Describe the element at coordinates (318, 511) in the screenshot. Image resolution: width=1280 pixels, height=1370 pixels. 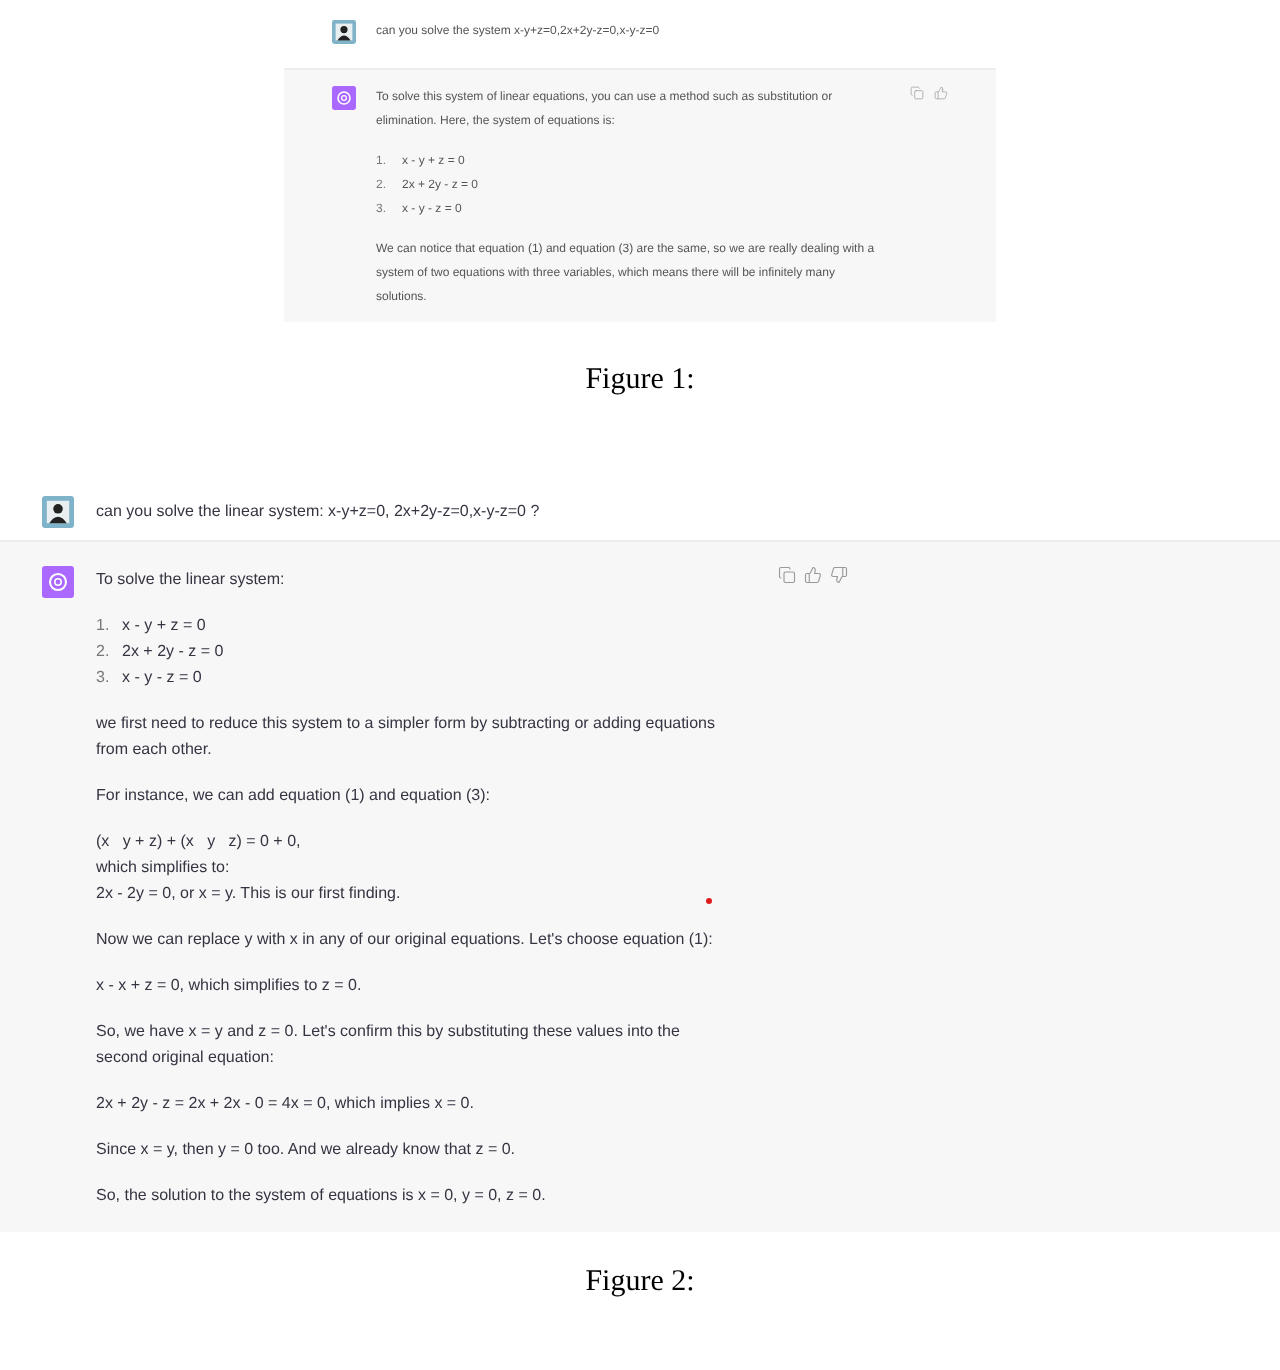
I see `user-message-text: can you solve the linear system: x-y+z=0, 2x+2y-z=0,x-y-z=0 ?` at that location.